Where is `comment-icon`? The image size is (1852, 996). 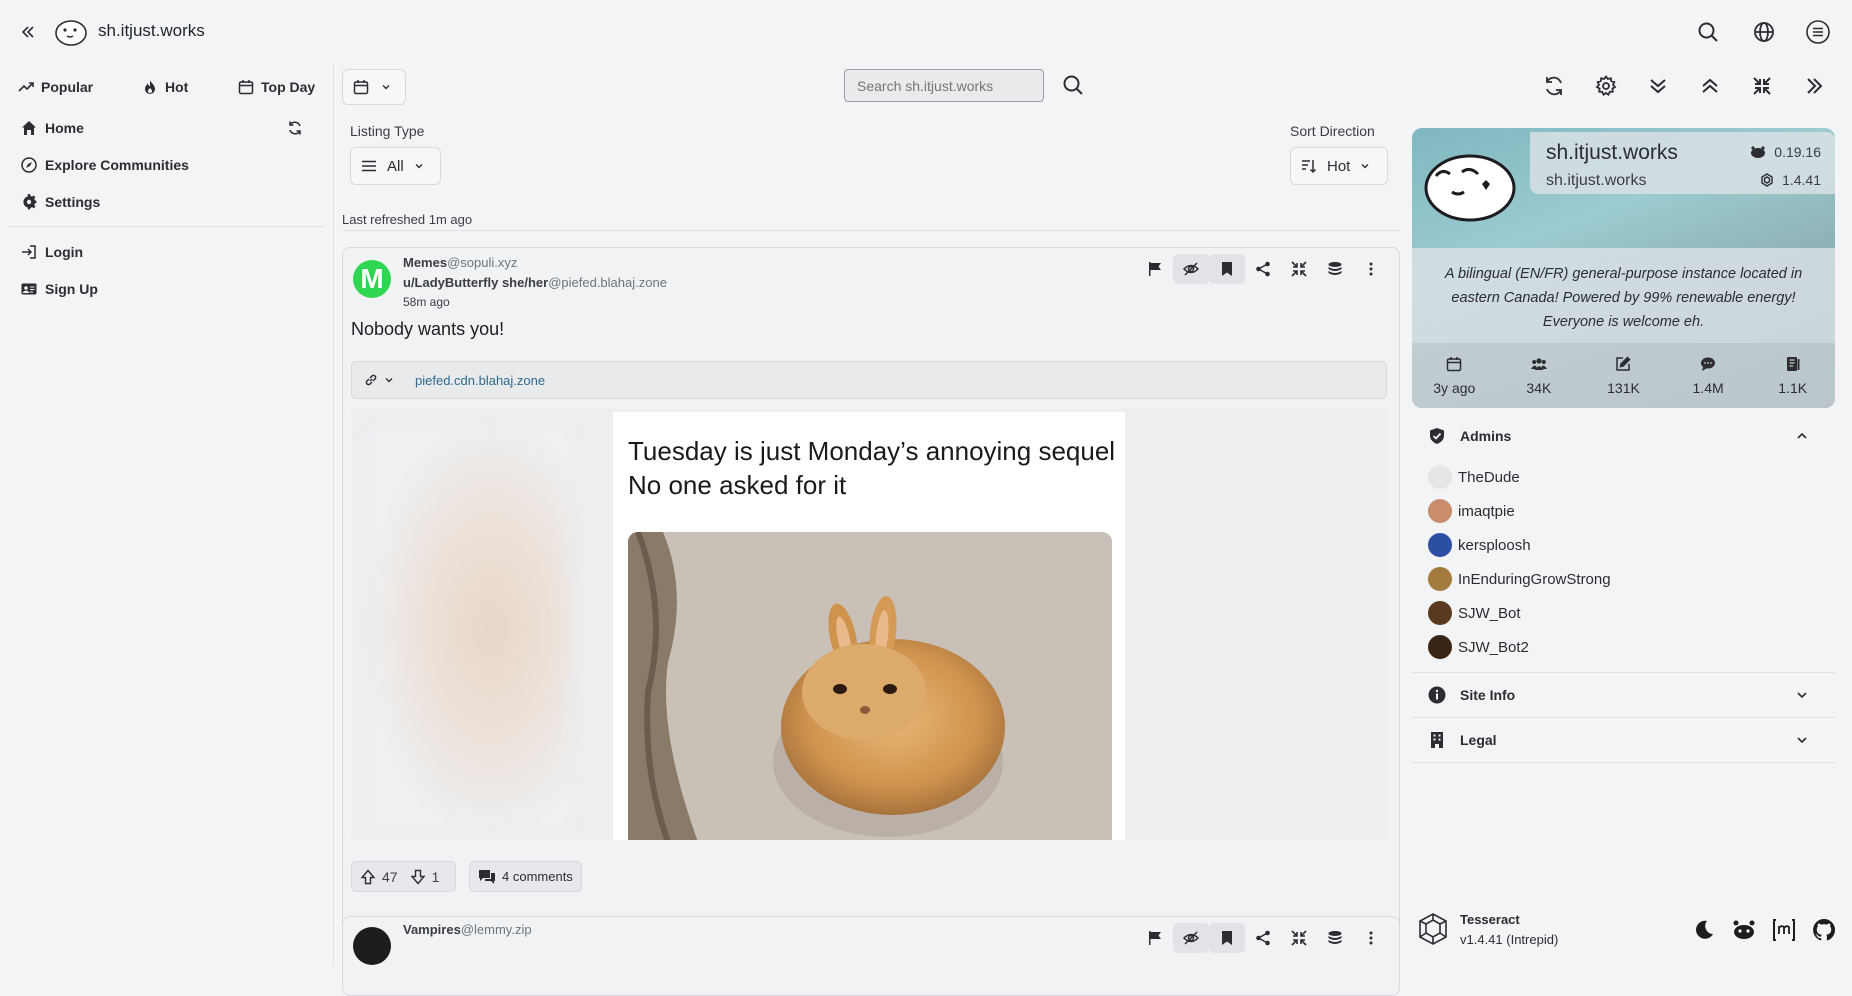
comment-icon is located at coordinates (1708, 364).